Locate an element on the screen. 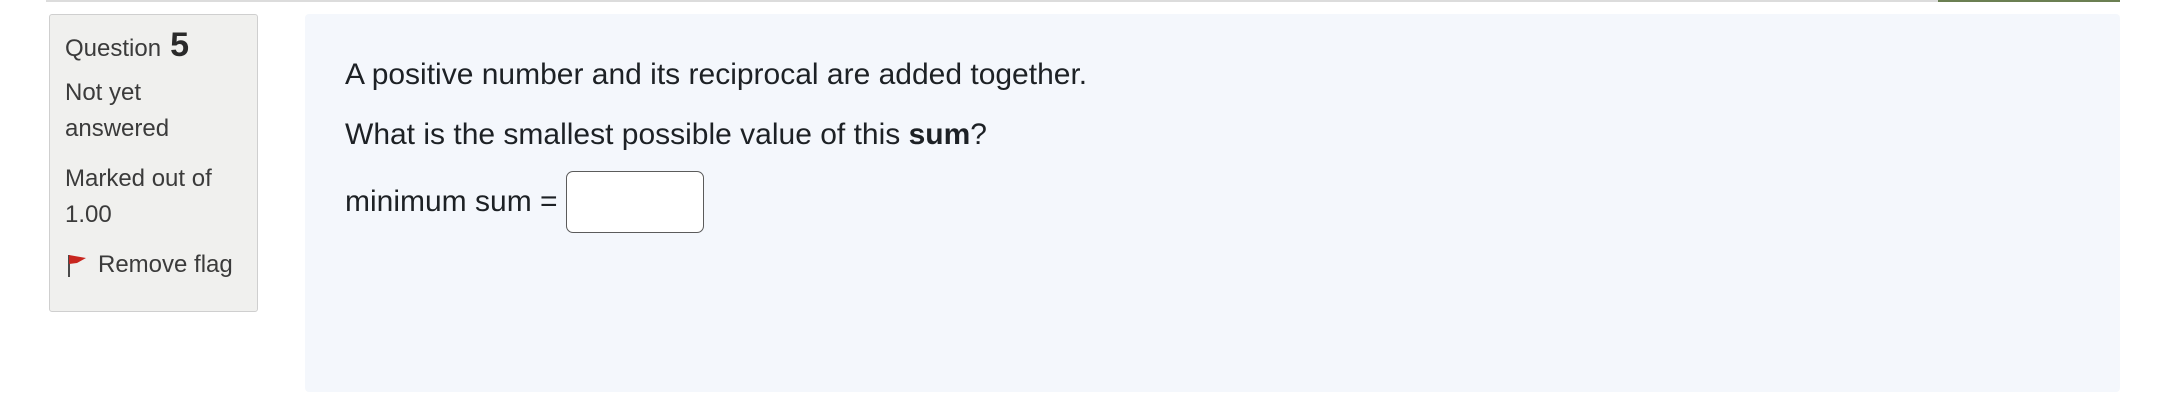 The image size is (2160, 407). state-line-2: answered is located at coordinates (117, 128).